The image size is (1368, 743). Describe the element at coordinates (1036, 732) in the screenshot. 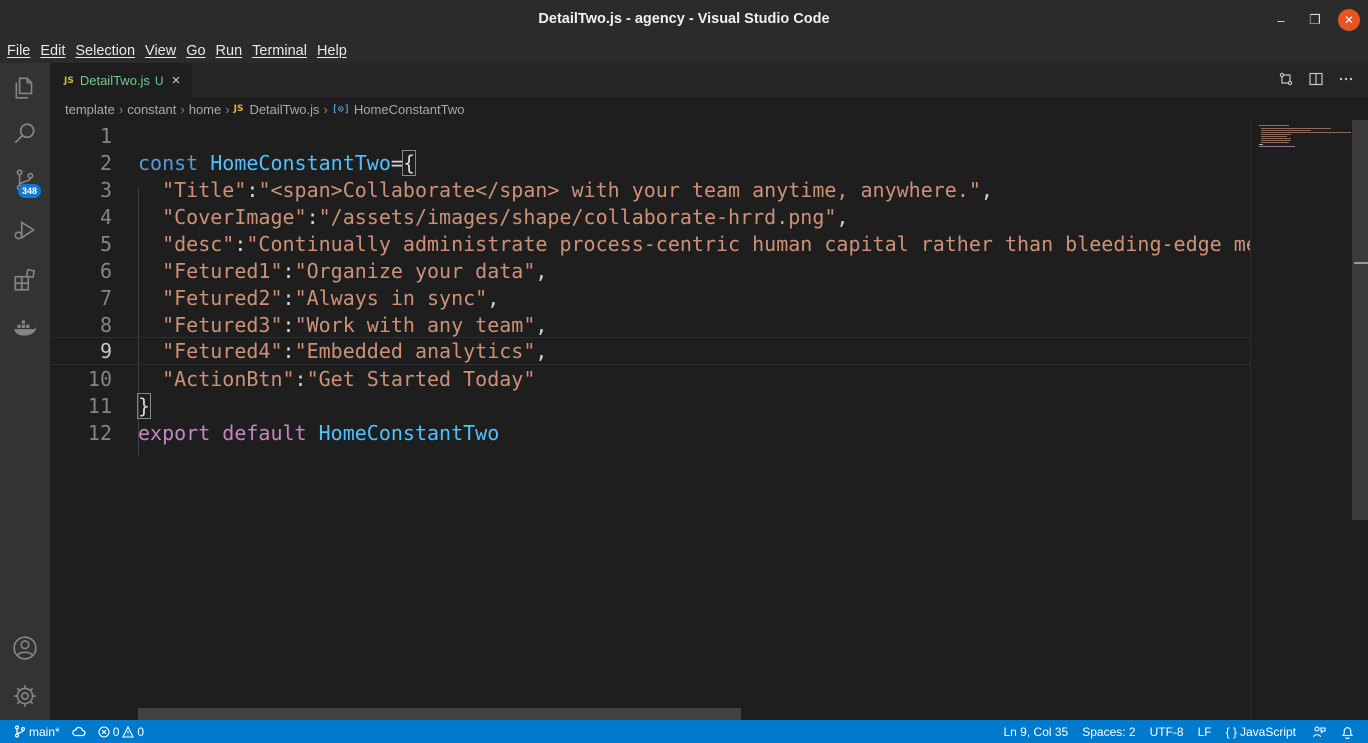

I see `cursor-position: Ln 9, Col 35` at that location.